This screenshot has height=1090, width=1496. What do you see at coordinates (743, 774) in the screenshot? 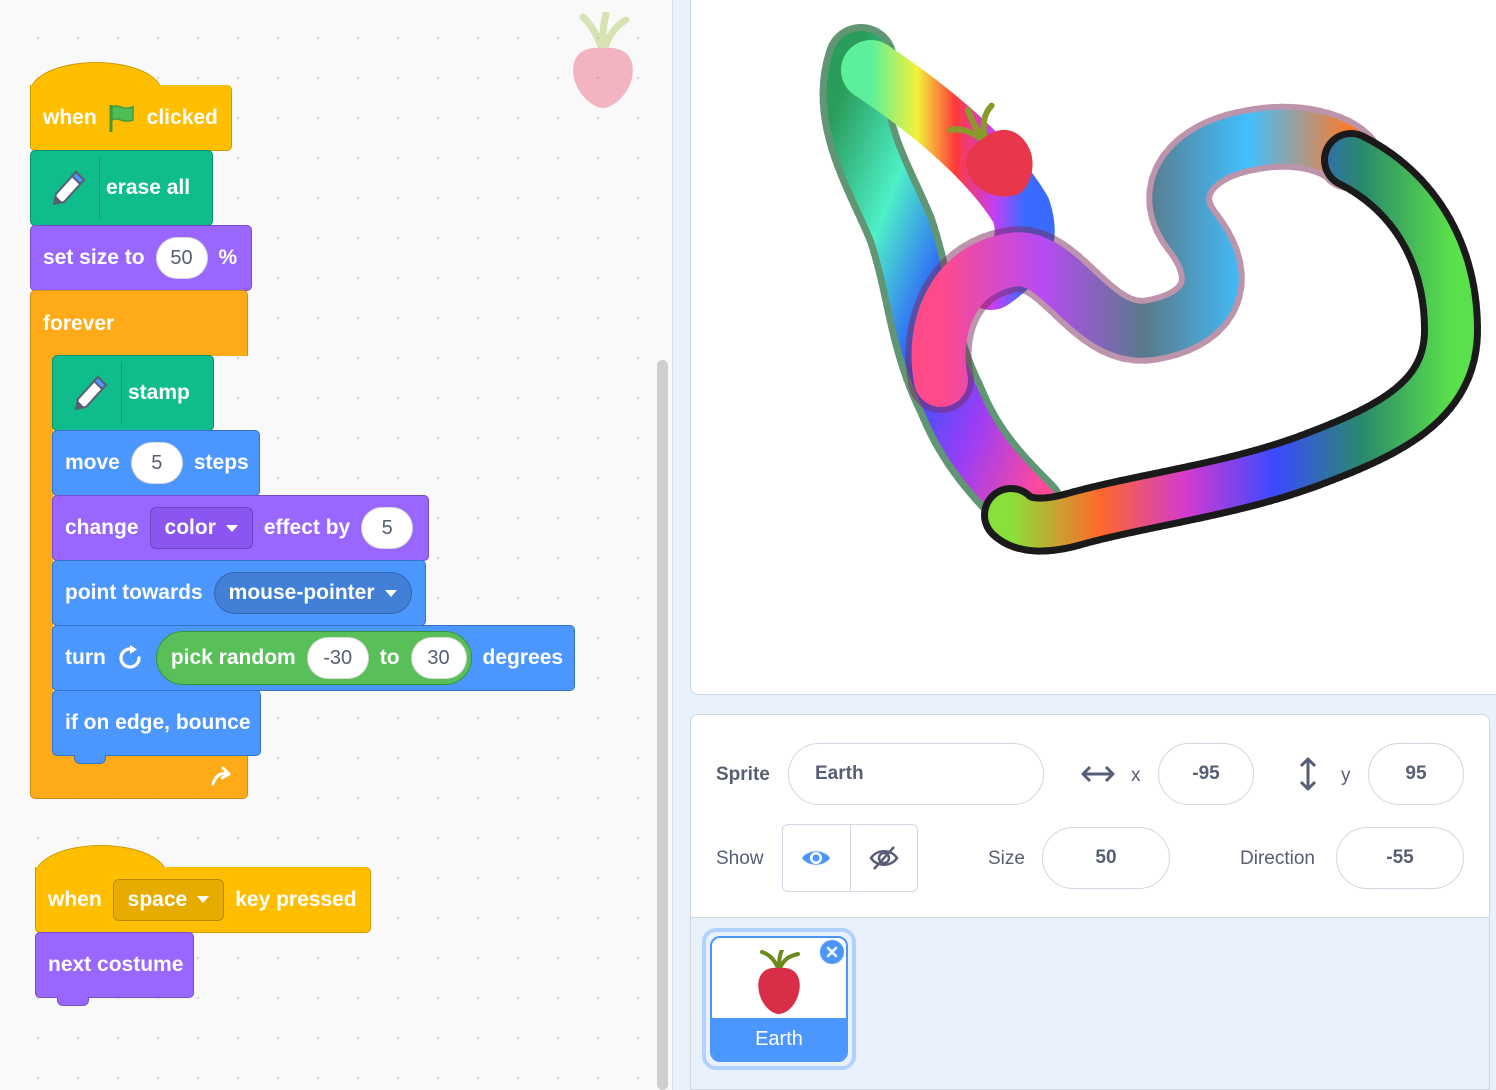
I see `sprite-label: Sprite` at bounding box center [743, 774].